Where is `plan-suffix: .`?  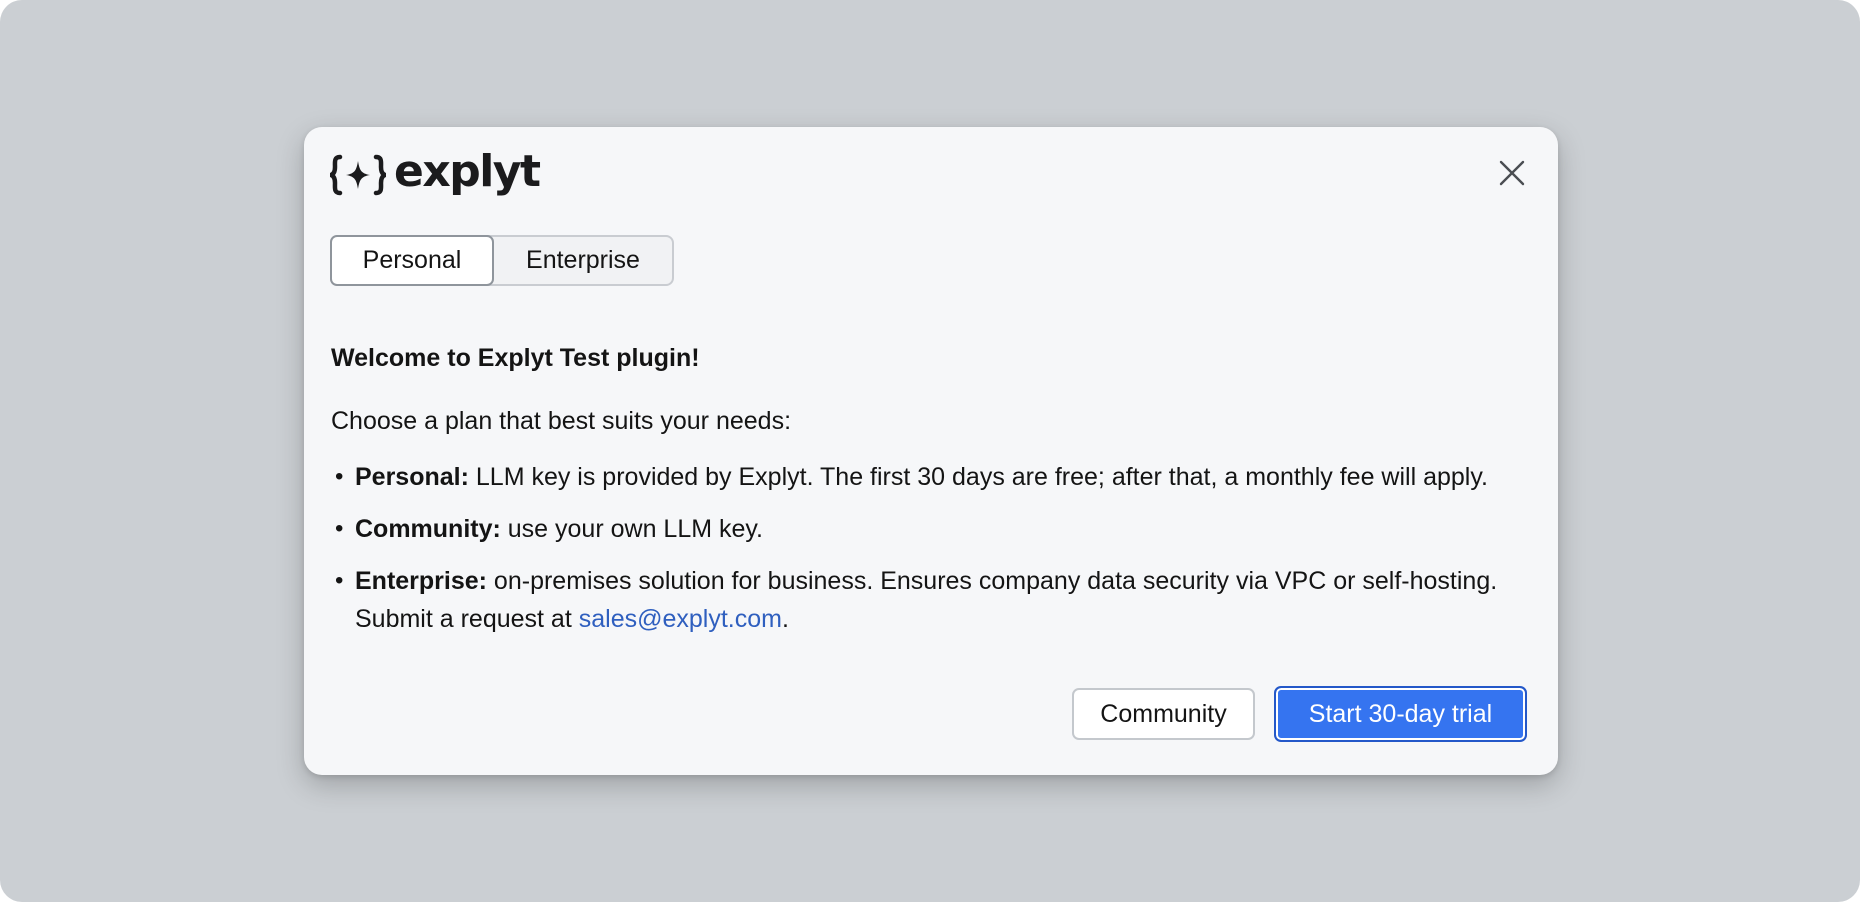
plan-suffix: . is located at coordinates (785, 619).